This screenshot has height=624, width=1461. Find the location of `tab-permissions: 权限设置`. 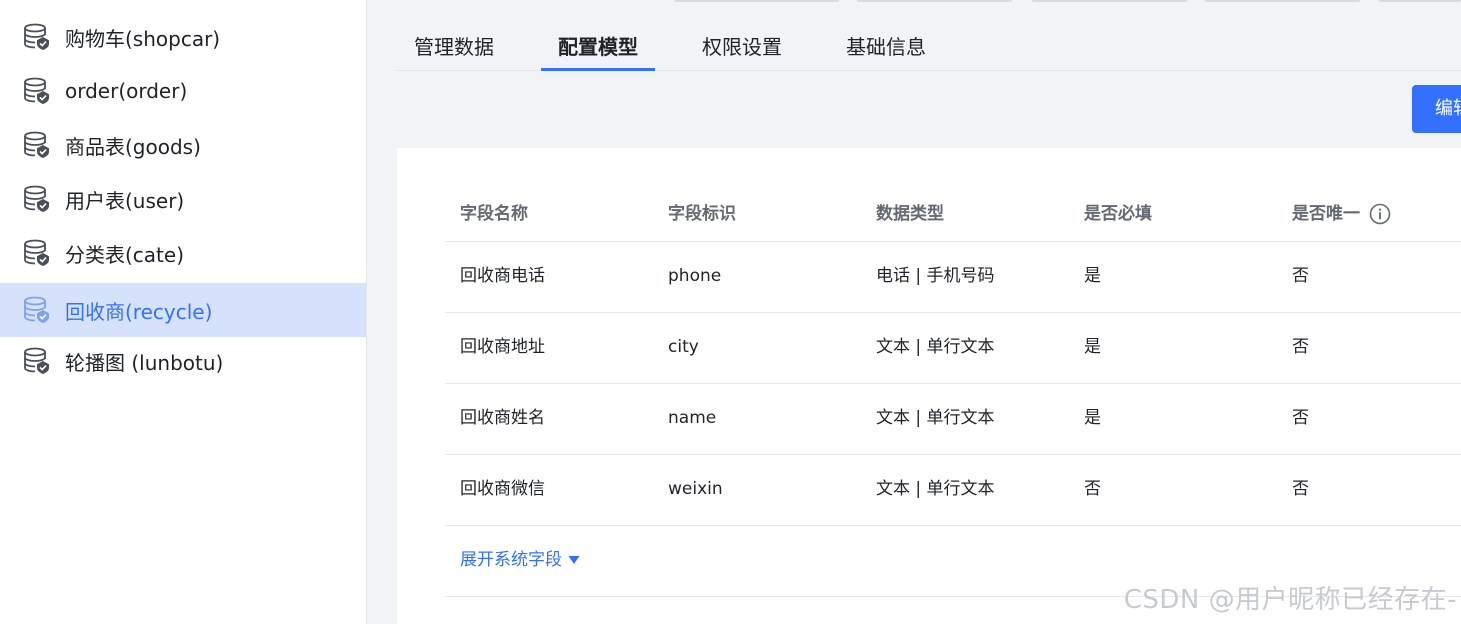

tab-permissions: 权限设置 is located at coordinates (742, 47).